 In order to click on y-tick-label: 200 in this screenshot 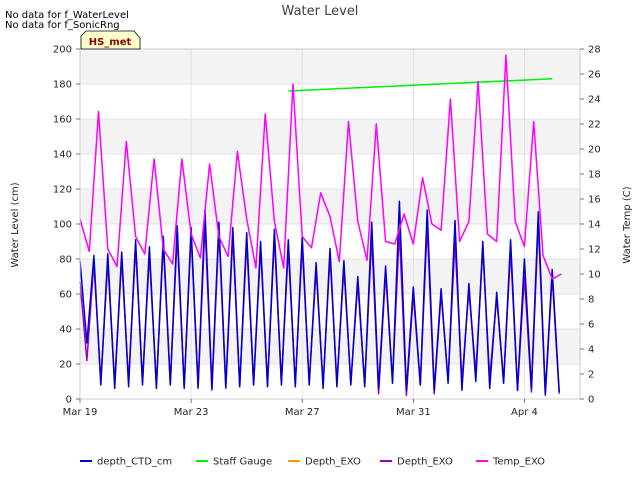, I will do `click(62, 50)`.